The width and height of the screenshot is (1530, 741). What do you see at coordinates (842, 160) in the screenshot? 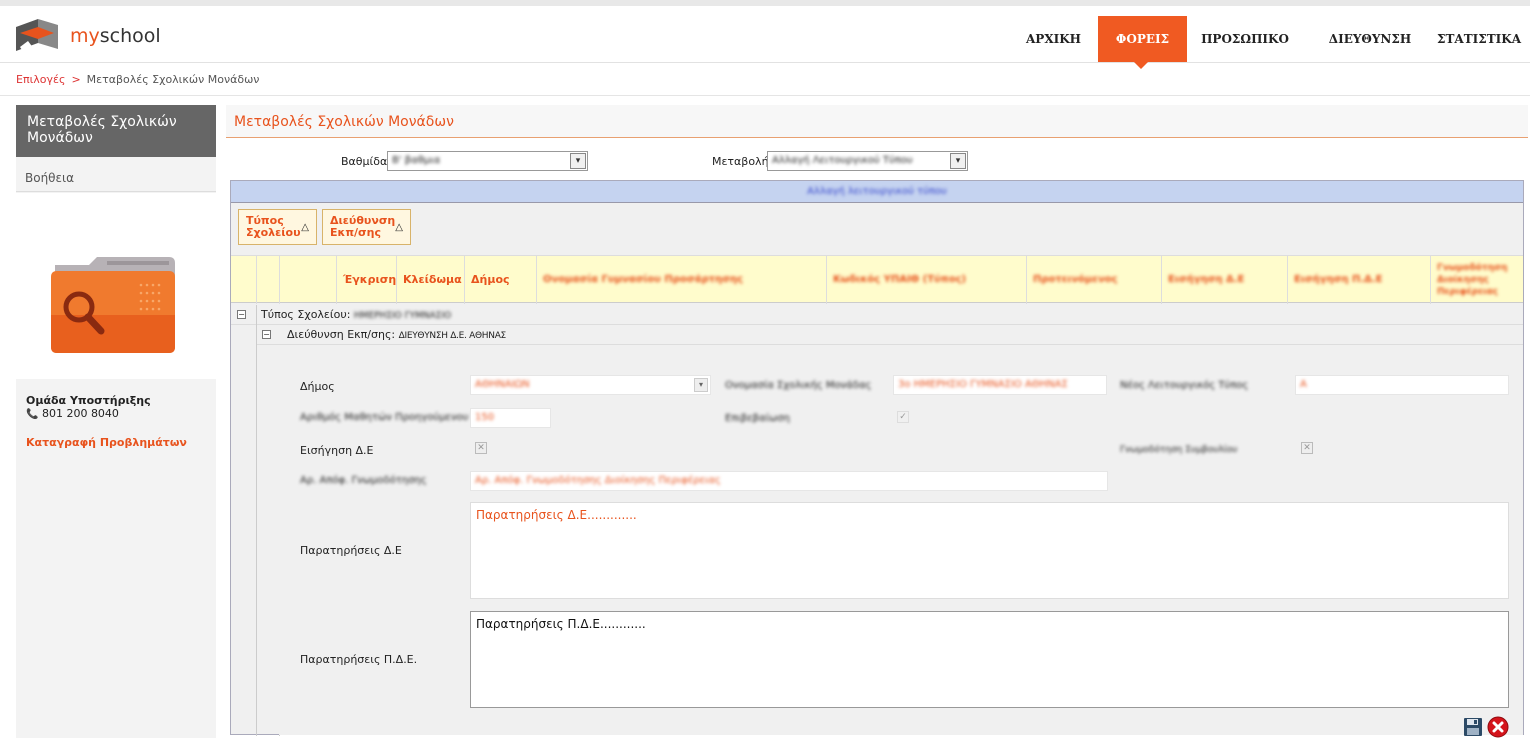
I see `change-select-value: Αλλαγή Λειτουργικού Τύπου` at bounding box center [842, 160].